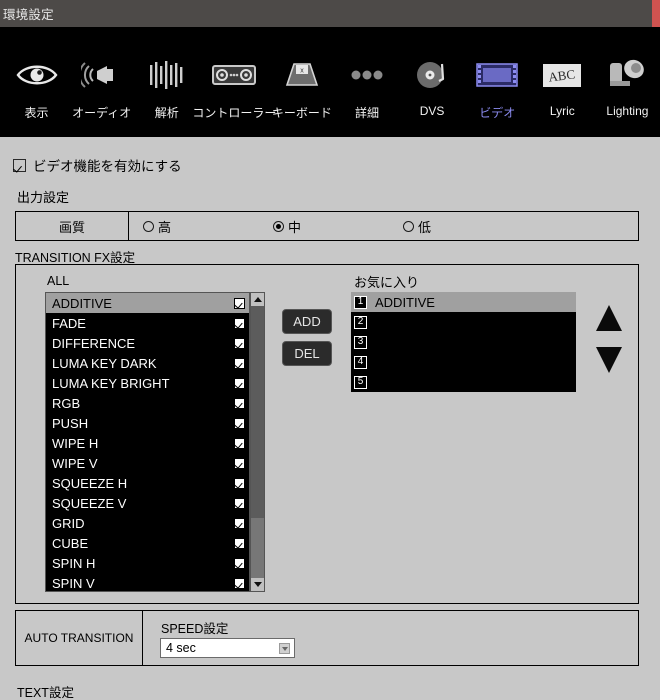 This screenshot has width=660, height=700. I want to click on transition-list-item: DIFFERENCE, so click(147, 343).